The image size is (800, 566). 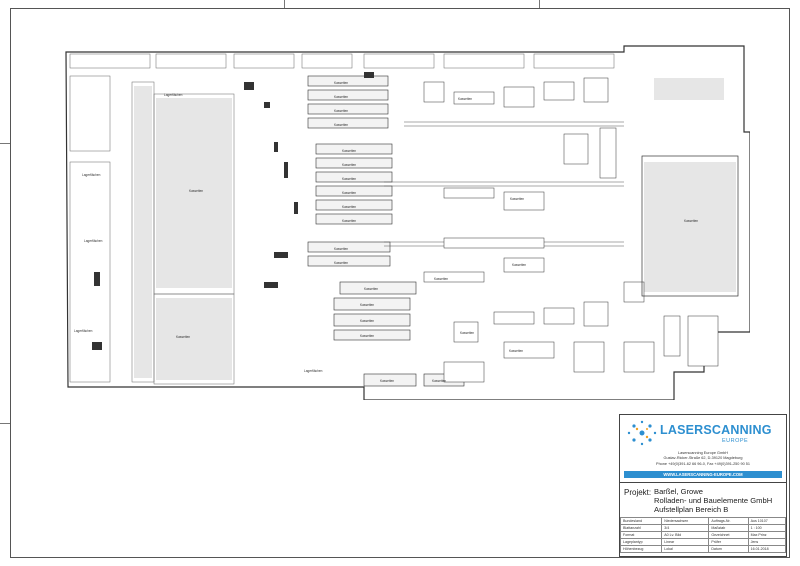 What do you see at coordinates (641, 549) in the screenshot?
I see `metadata-cell: Höhenbezug` at bounding box center [641, 549].